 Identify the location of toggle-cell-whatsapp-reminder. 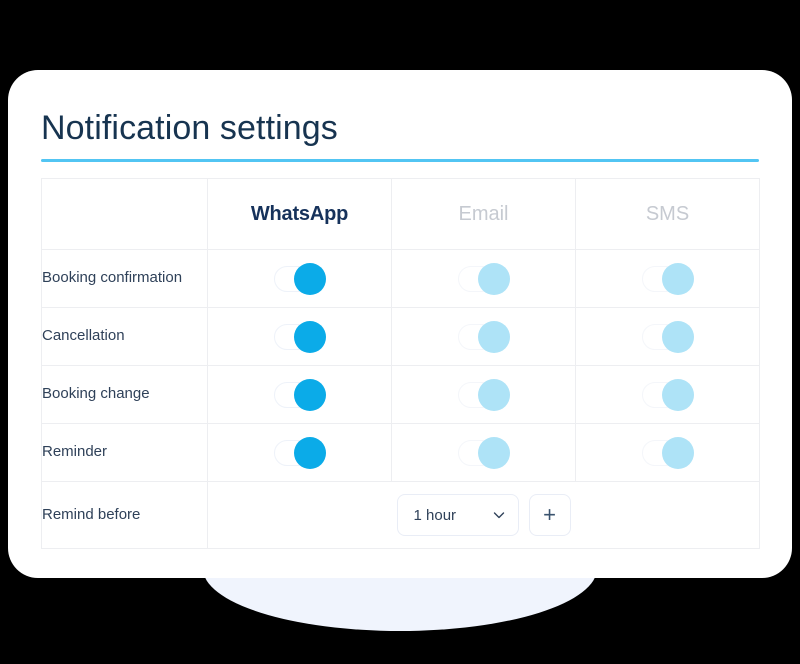
(299, 452).